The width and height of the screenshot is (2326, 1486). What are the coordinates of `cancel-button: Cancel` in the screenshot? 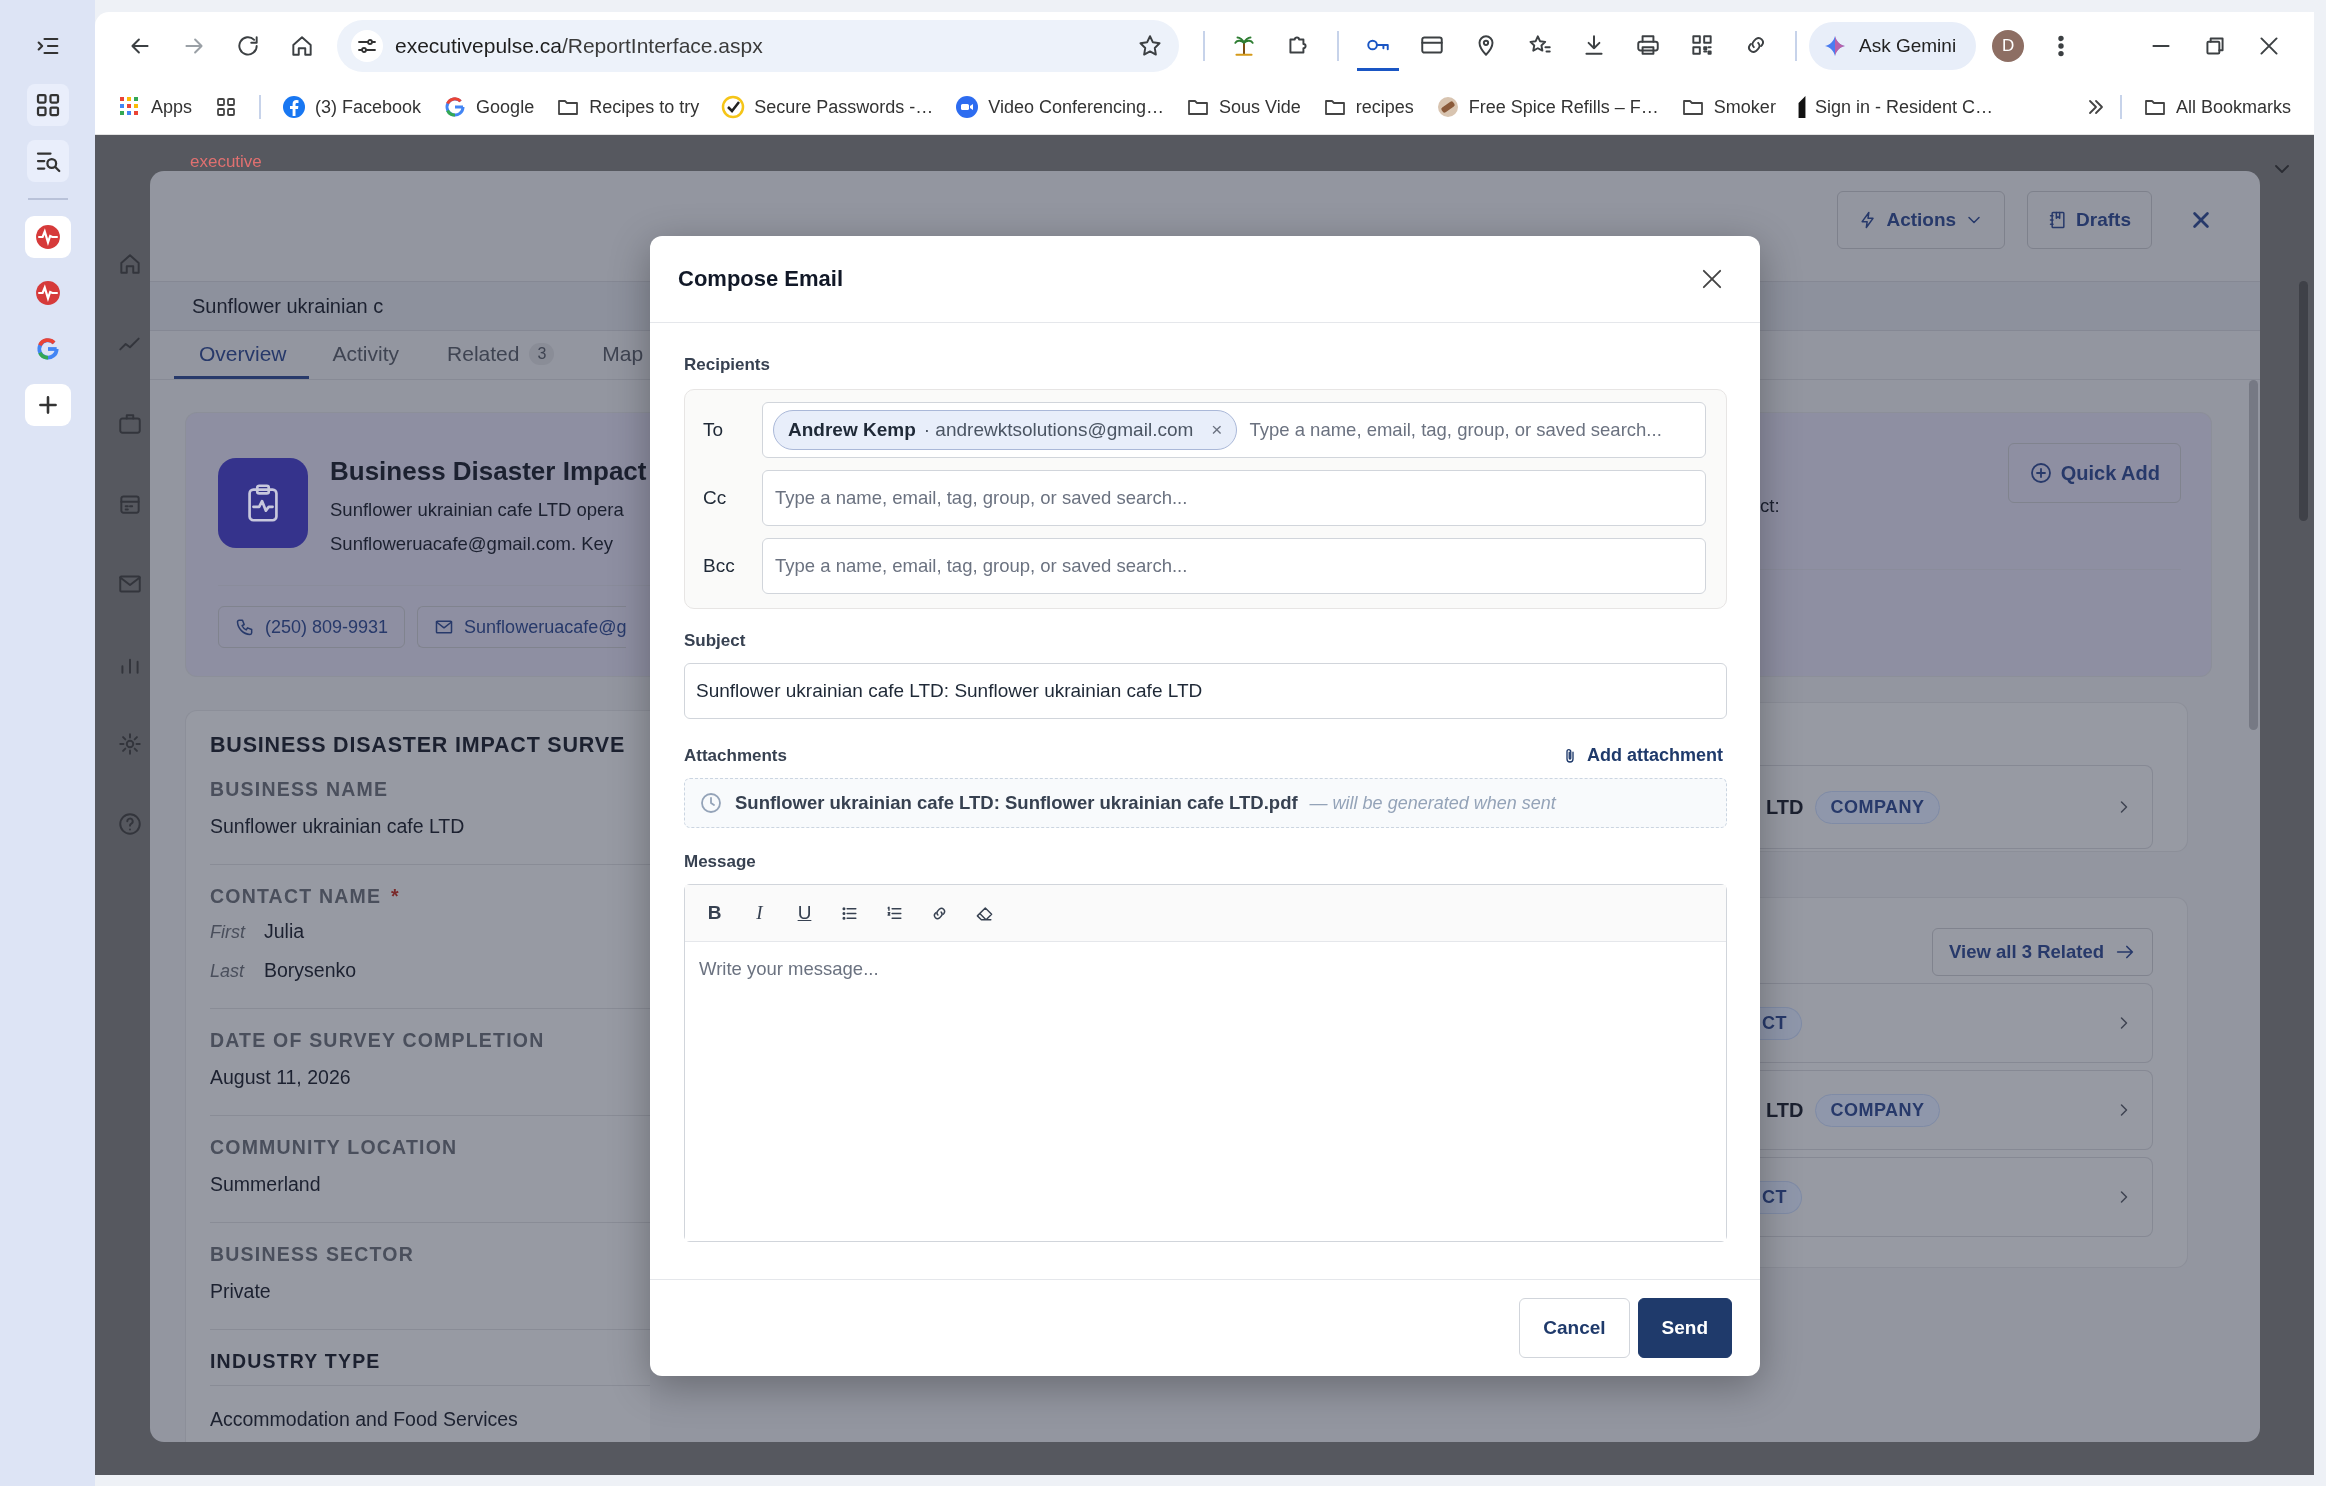 It's located at (1574, 1328).